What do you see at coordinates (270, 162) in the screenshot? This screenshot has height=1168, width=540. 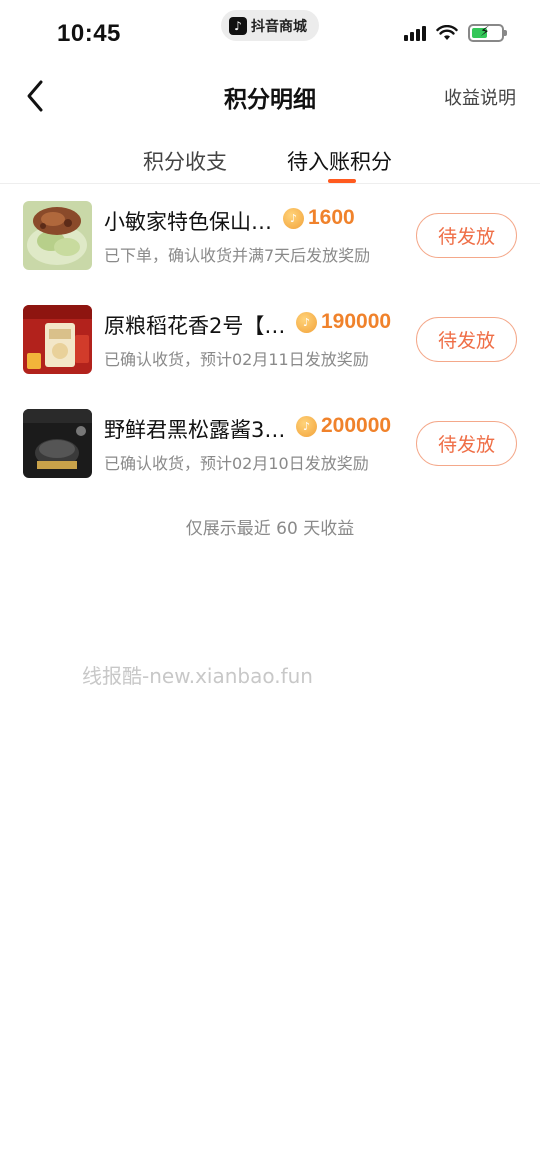 I see `tab-bar: 积分收支 待入账积分` at bounding box center [270, 162].